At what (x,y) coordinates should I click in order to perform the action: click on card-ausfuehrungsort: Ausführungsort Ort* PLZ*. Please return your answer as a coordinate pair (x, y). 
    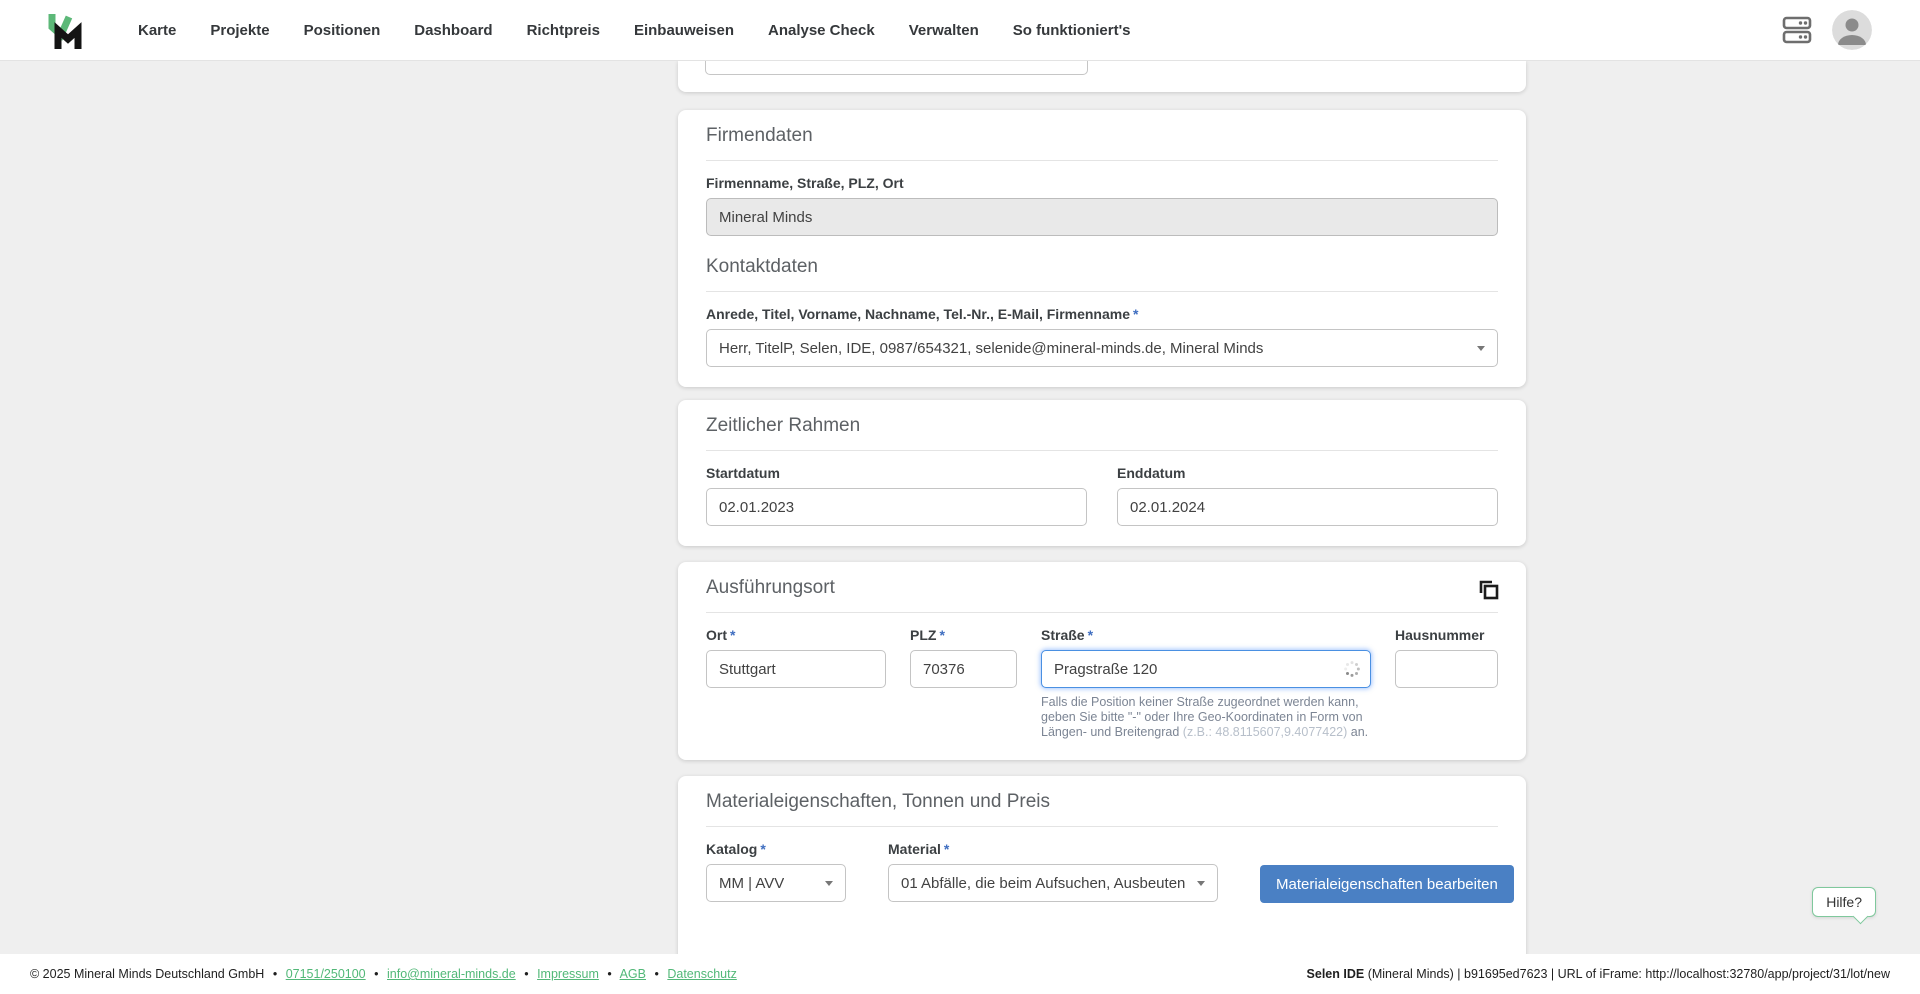
    Looking at the image, I should click on (1102, 661).